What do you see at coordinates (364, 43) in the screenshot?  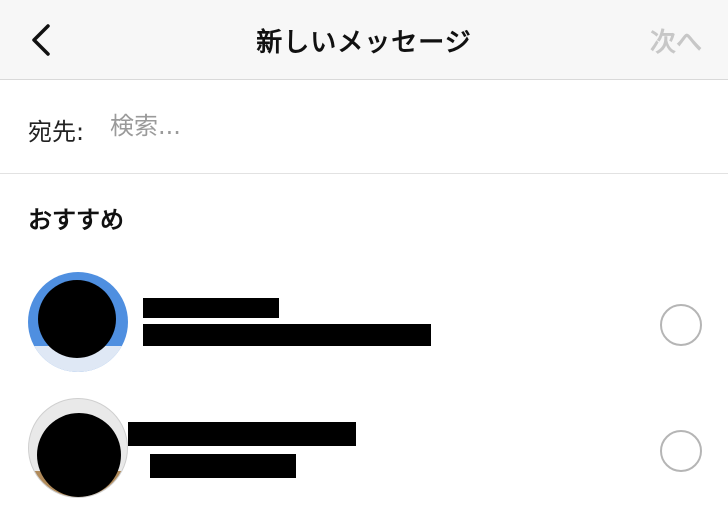 I see `page-title: 新しいメッセージ` at bounding box center [364, 43].